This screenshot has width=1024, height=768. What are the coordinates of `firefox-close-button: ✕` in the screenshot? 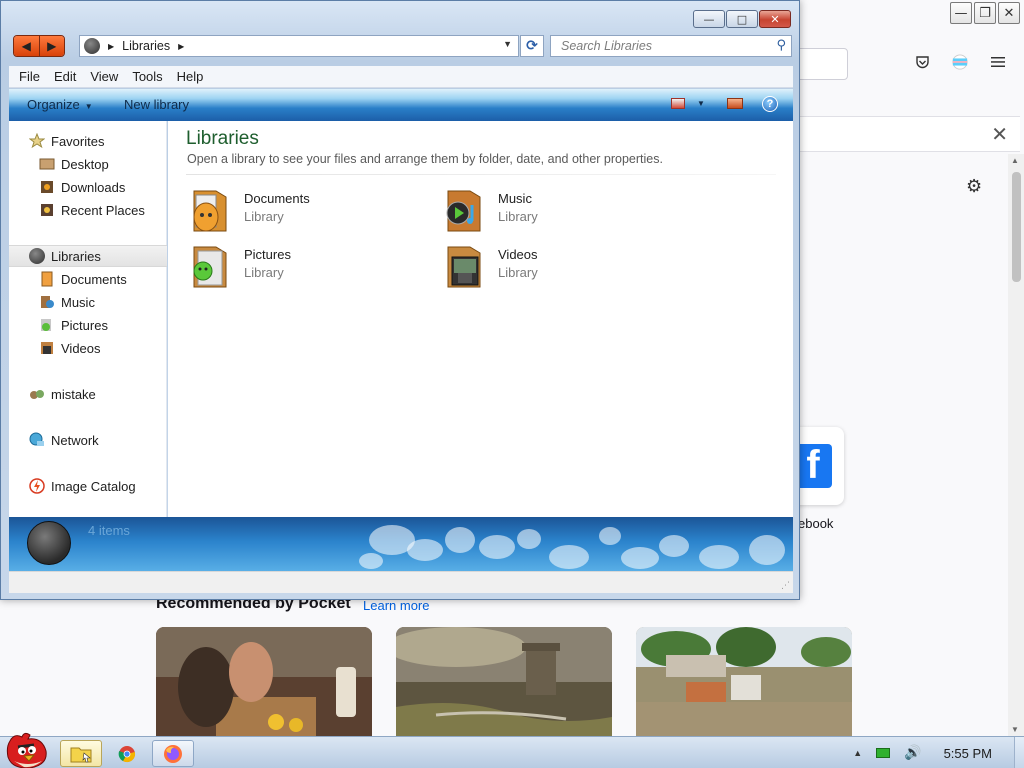 It's located at (1009, 13).